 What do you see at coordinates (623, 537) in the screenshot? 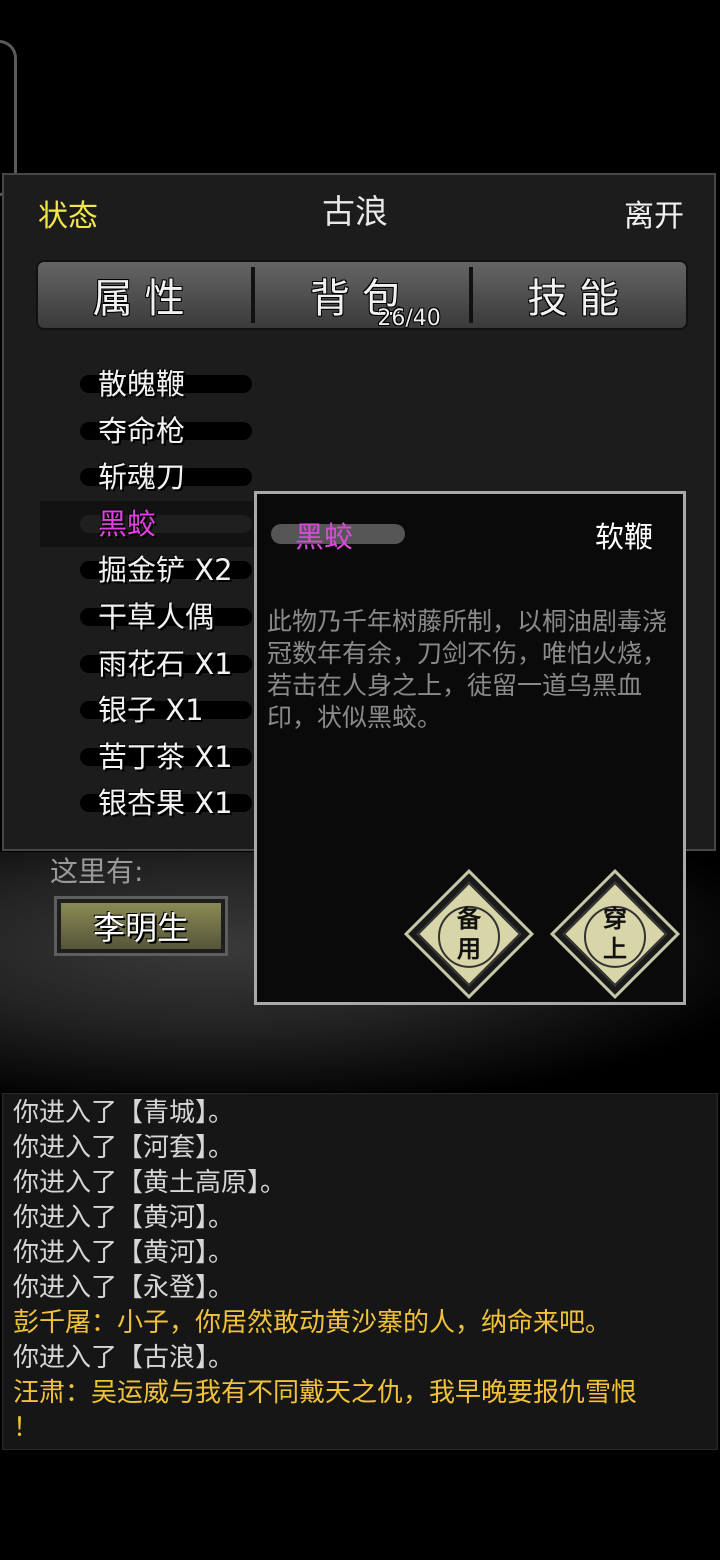
I see `item-type: 软鞭` at bounding box center [623, 537].